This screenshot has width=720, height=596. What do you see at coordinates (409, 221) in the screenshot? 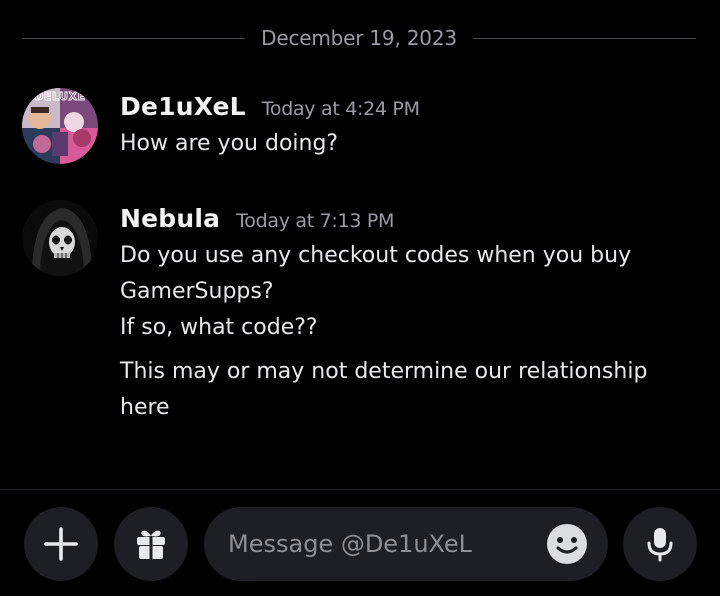
I see `message-header: Nebula Today at 7:13 PM` at bounding box center [409, 221].